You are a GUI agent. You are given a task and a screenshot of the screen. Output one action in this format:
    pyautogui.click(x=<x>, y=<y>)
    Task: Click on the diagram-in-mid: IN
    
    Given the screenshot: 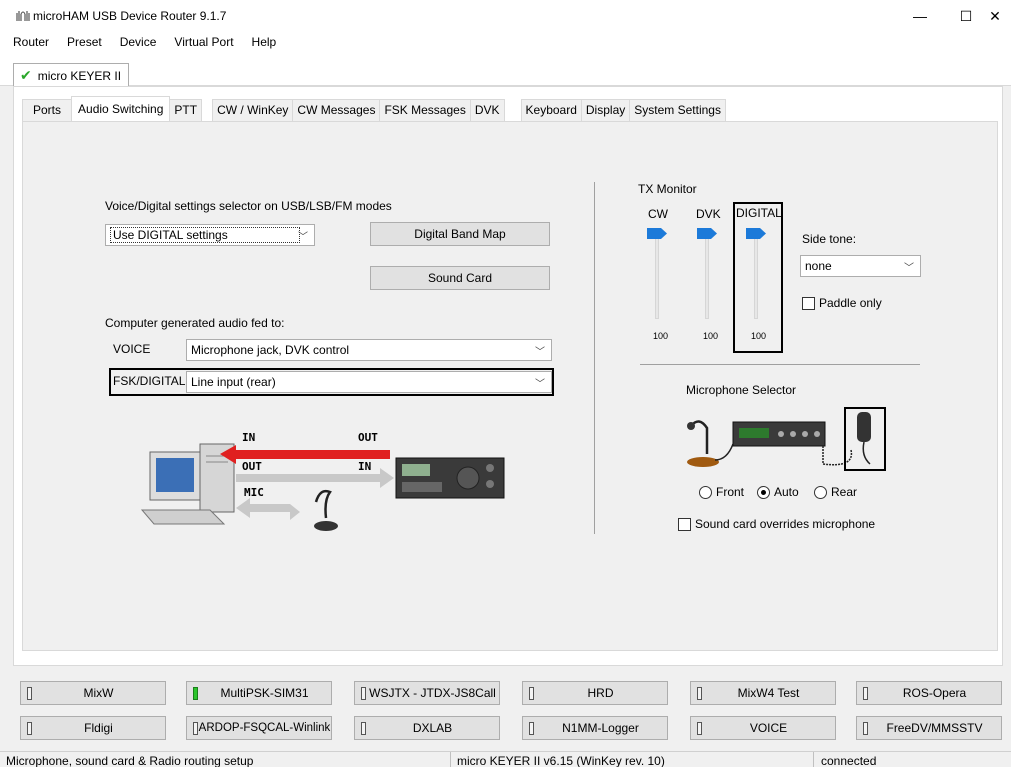 What is the action you would take?
    pyautogui.click(x=365, y=466)
    